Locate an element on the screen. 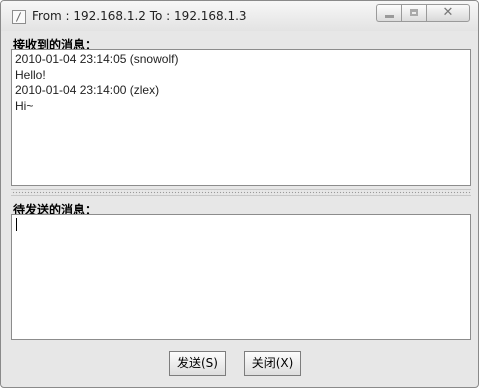  message-line: 2010-01-04 23:14:00 (zlex) is located at coordinates (87, 90).